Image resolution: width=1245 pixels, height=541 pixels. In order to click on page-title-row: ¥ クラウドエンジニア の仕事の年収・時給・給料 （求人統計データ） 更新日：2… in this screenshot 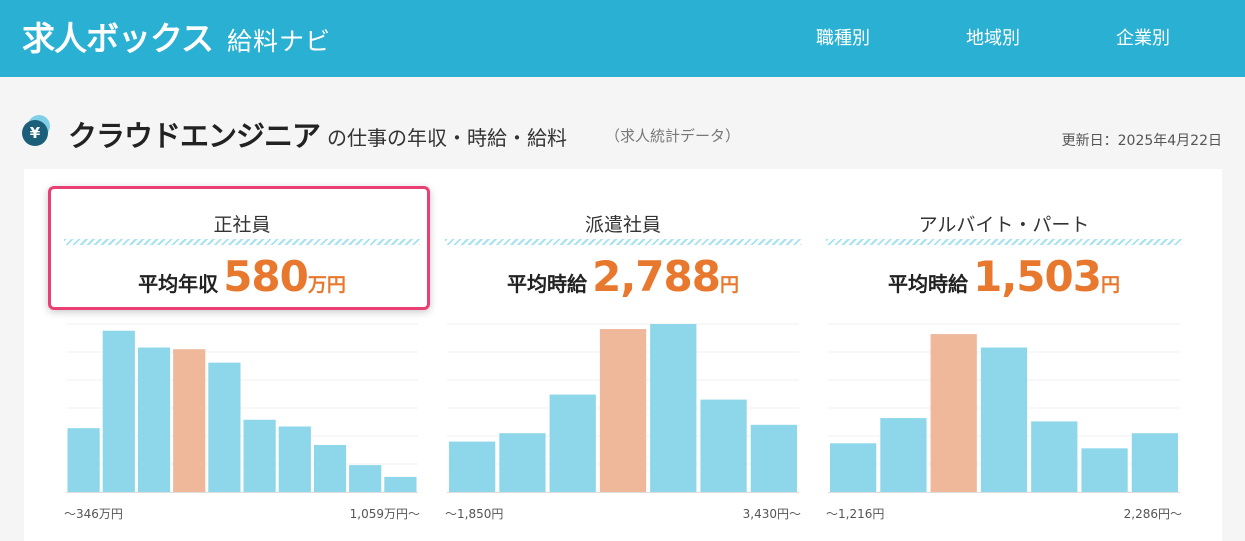, I will do `click(622, 133)`.